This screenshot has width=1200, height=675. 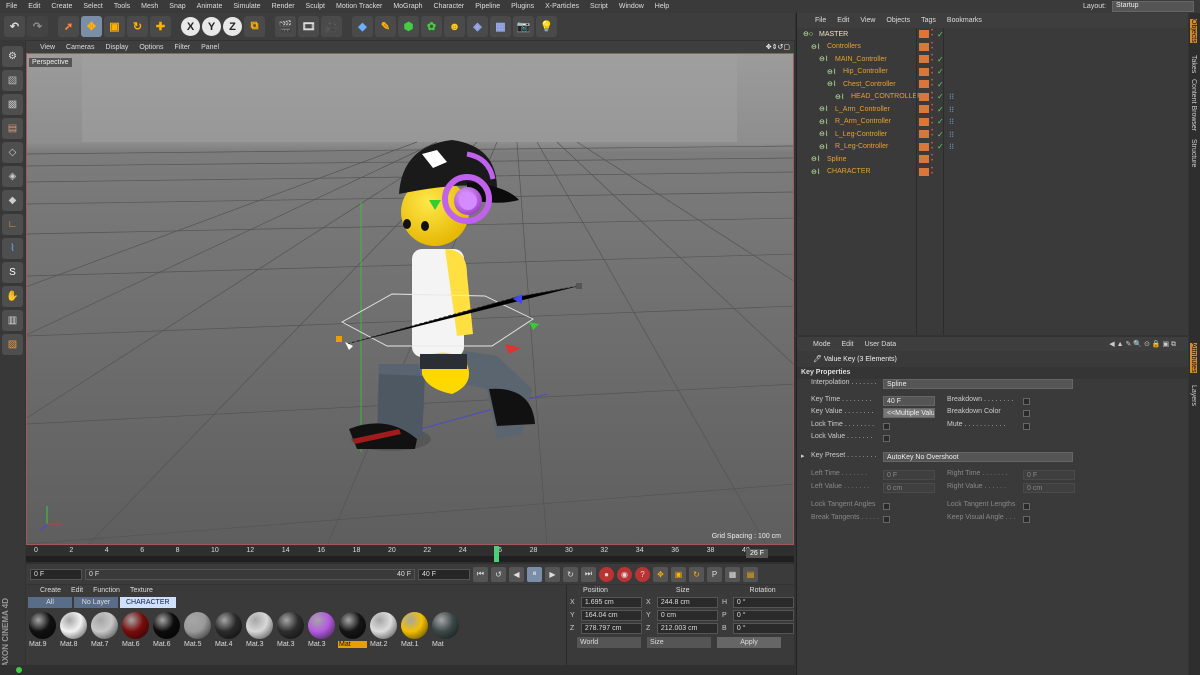 What do you see at coordinates (445, 630) in the screenshot?
I see `material-swatch: Mat` at bounding box center [445, 630].